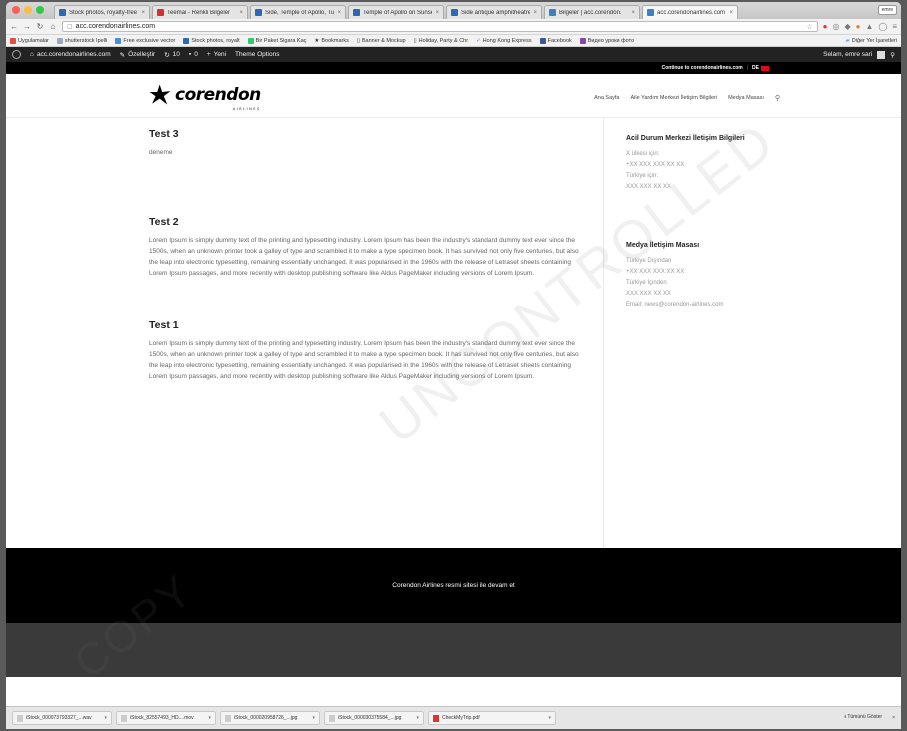 This screenshot has height=731, width=907. Describe the element at coordinates (40, 26) in the screenshot. I see `reload-icon: ↻` at that location.